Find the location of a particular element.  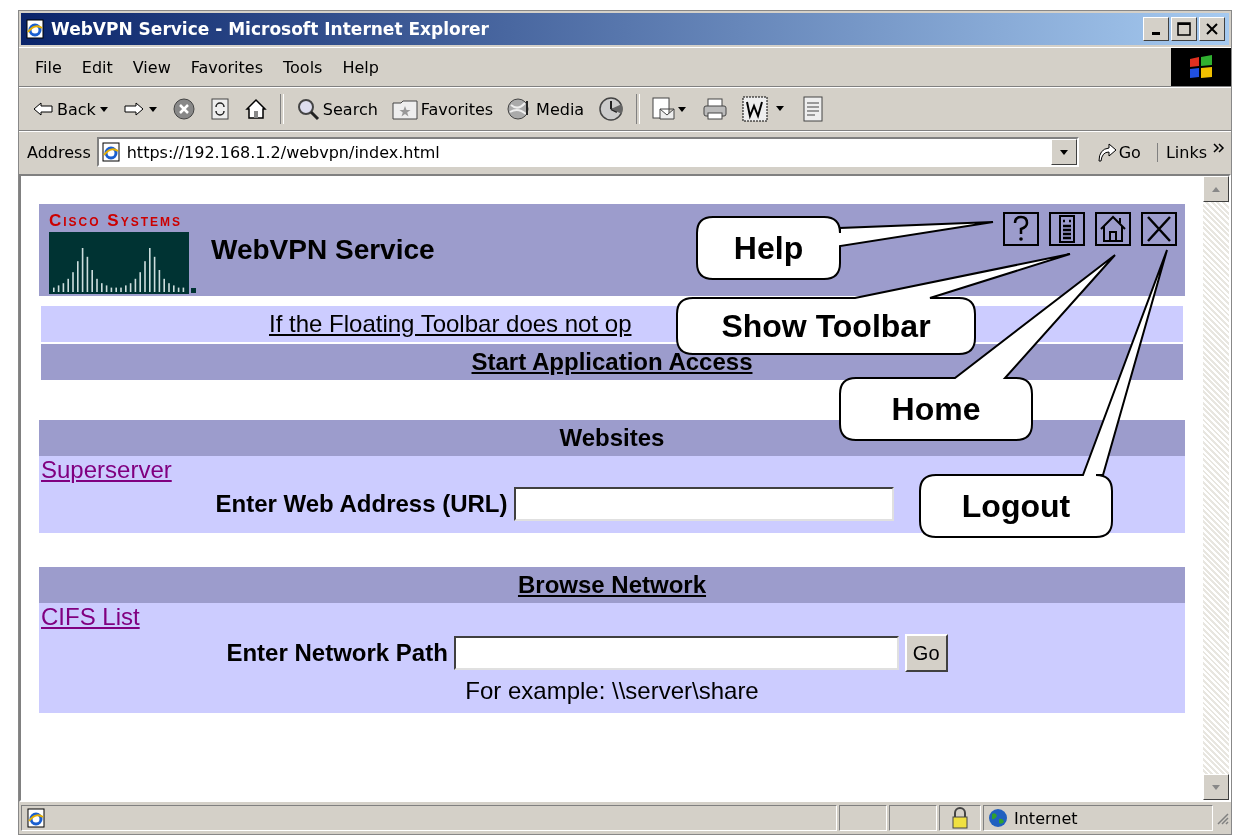

dropdown-button is located at coordinates (1063, 152).